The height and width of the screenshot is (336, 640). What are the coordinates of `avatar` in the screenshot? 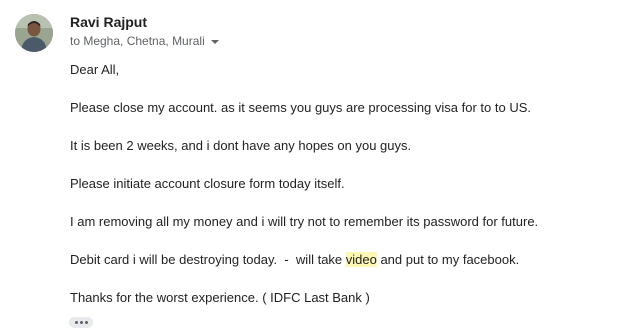 It's located at (34, 33).